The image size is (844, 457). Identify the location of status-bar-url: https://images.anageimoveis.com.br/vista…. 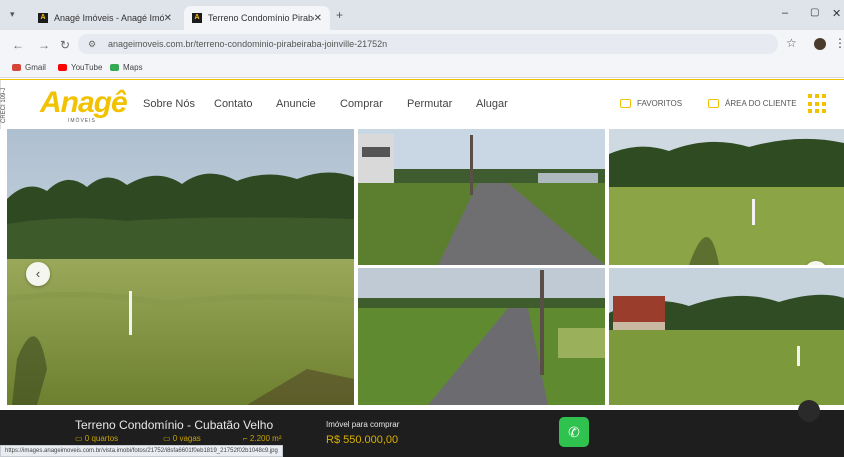
(141, 451).